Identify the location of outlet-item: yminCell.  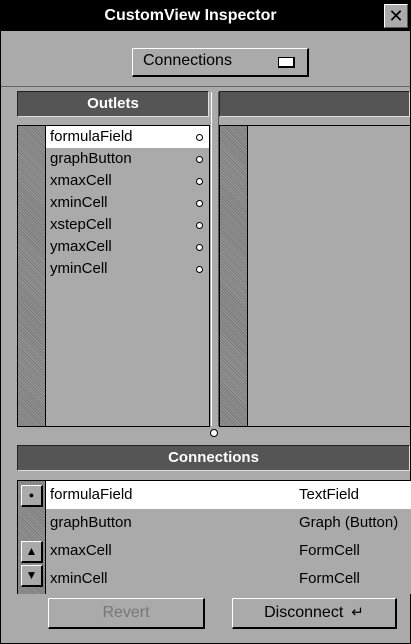
(127, 269).